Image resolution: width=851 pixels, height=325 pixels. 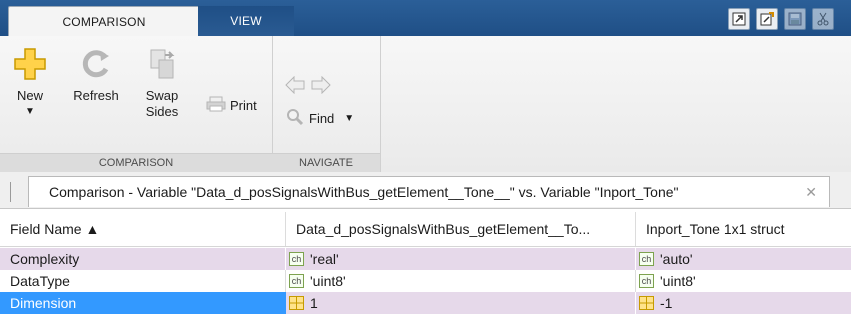 I want to click on navigate-group: Find ▼ NAVIGATE, so click(x=326, y=104).